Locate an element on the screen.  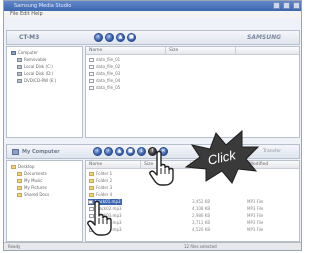
tree-item-disk-d: Local Disk (D:) is located at coordinates (35, 74).